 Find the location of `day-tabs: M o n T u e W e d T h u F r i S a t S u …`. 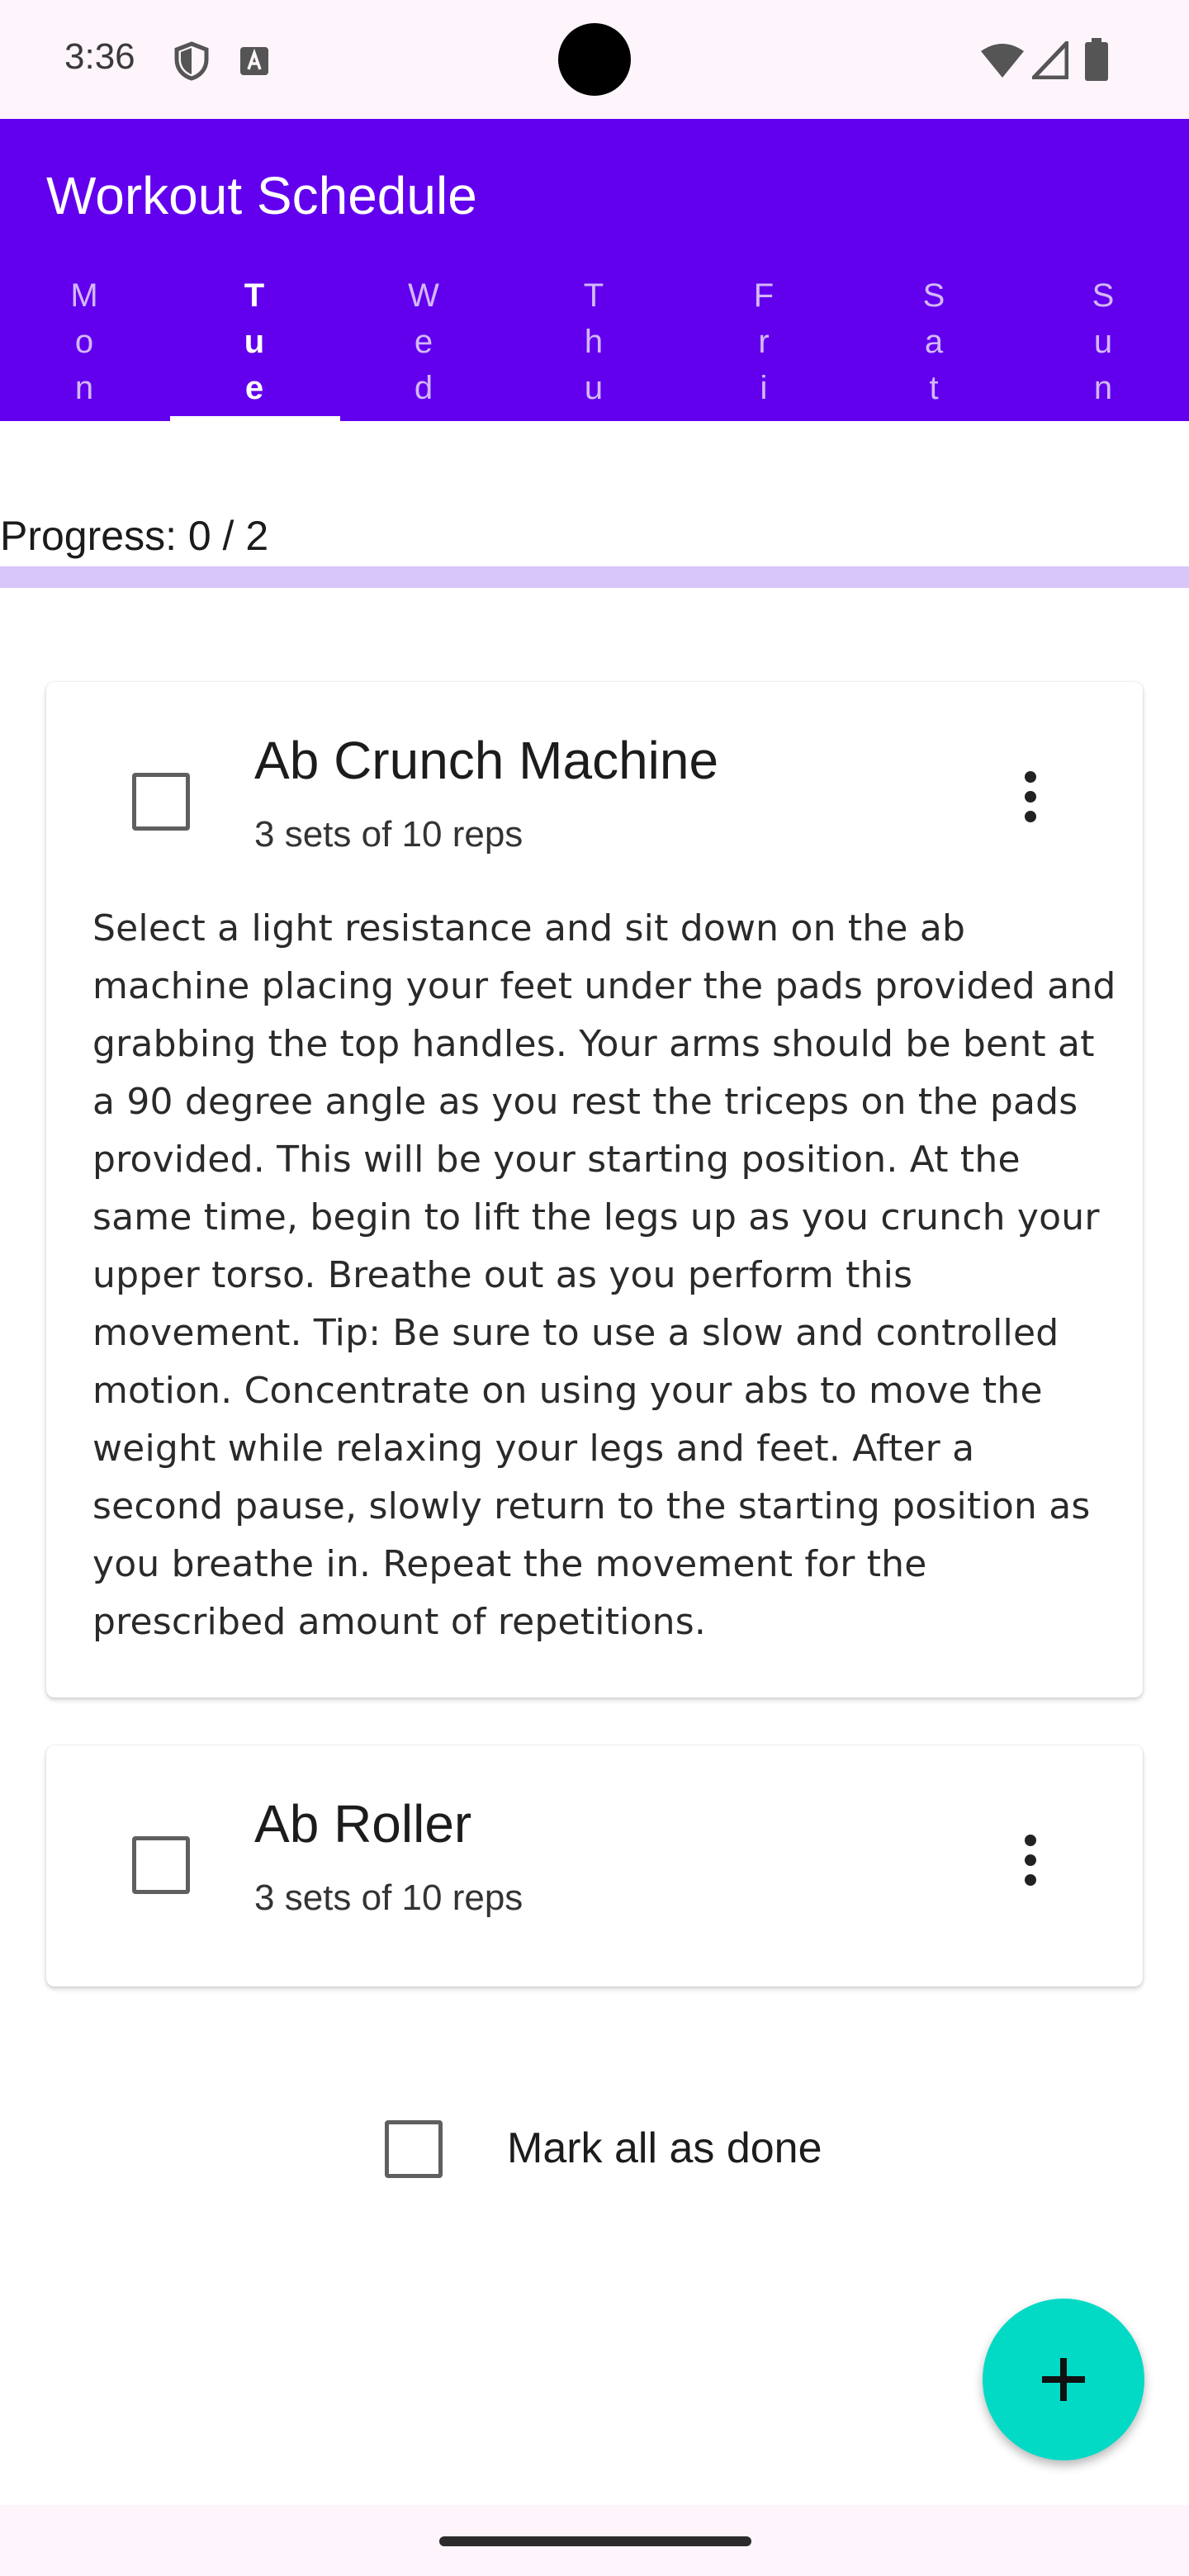

day-tabs: M o n T u e W e d T h u F r i S a t S u … is located at coordinates (594, 346).